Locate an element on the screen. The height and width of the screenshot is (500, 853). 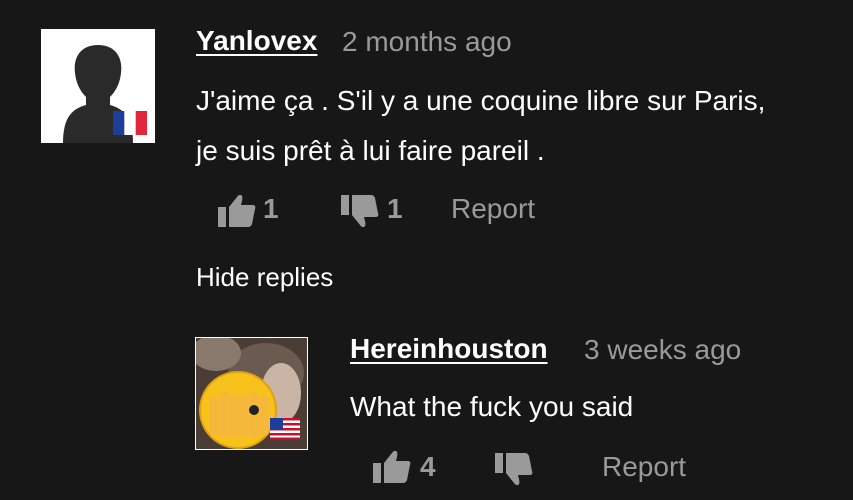
reply-author-link: Hereinhouston is located at coordinates (449, 349).